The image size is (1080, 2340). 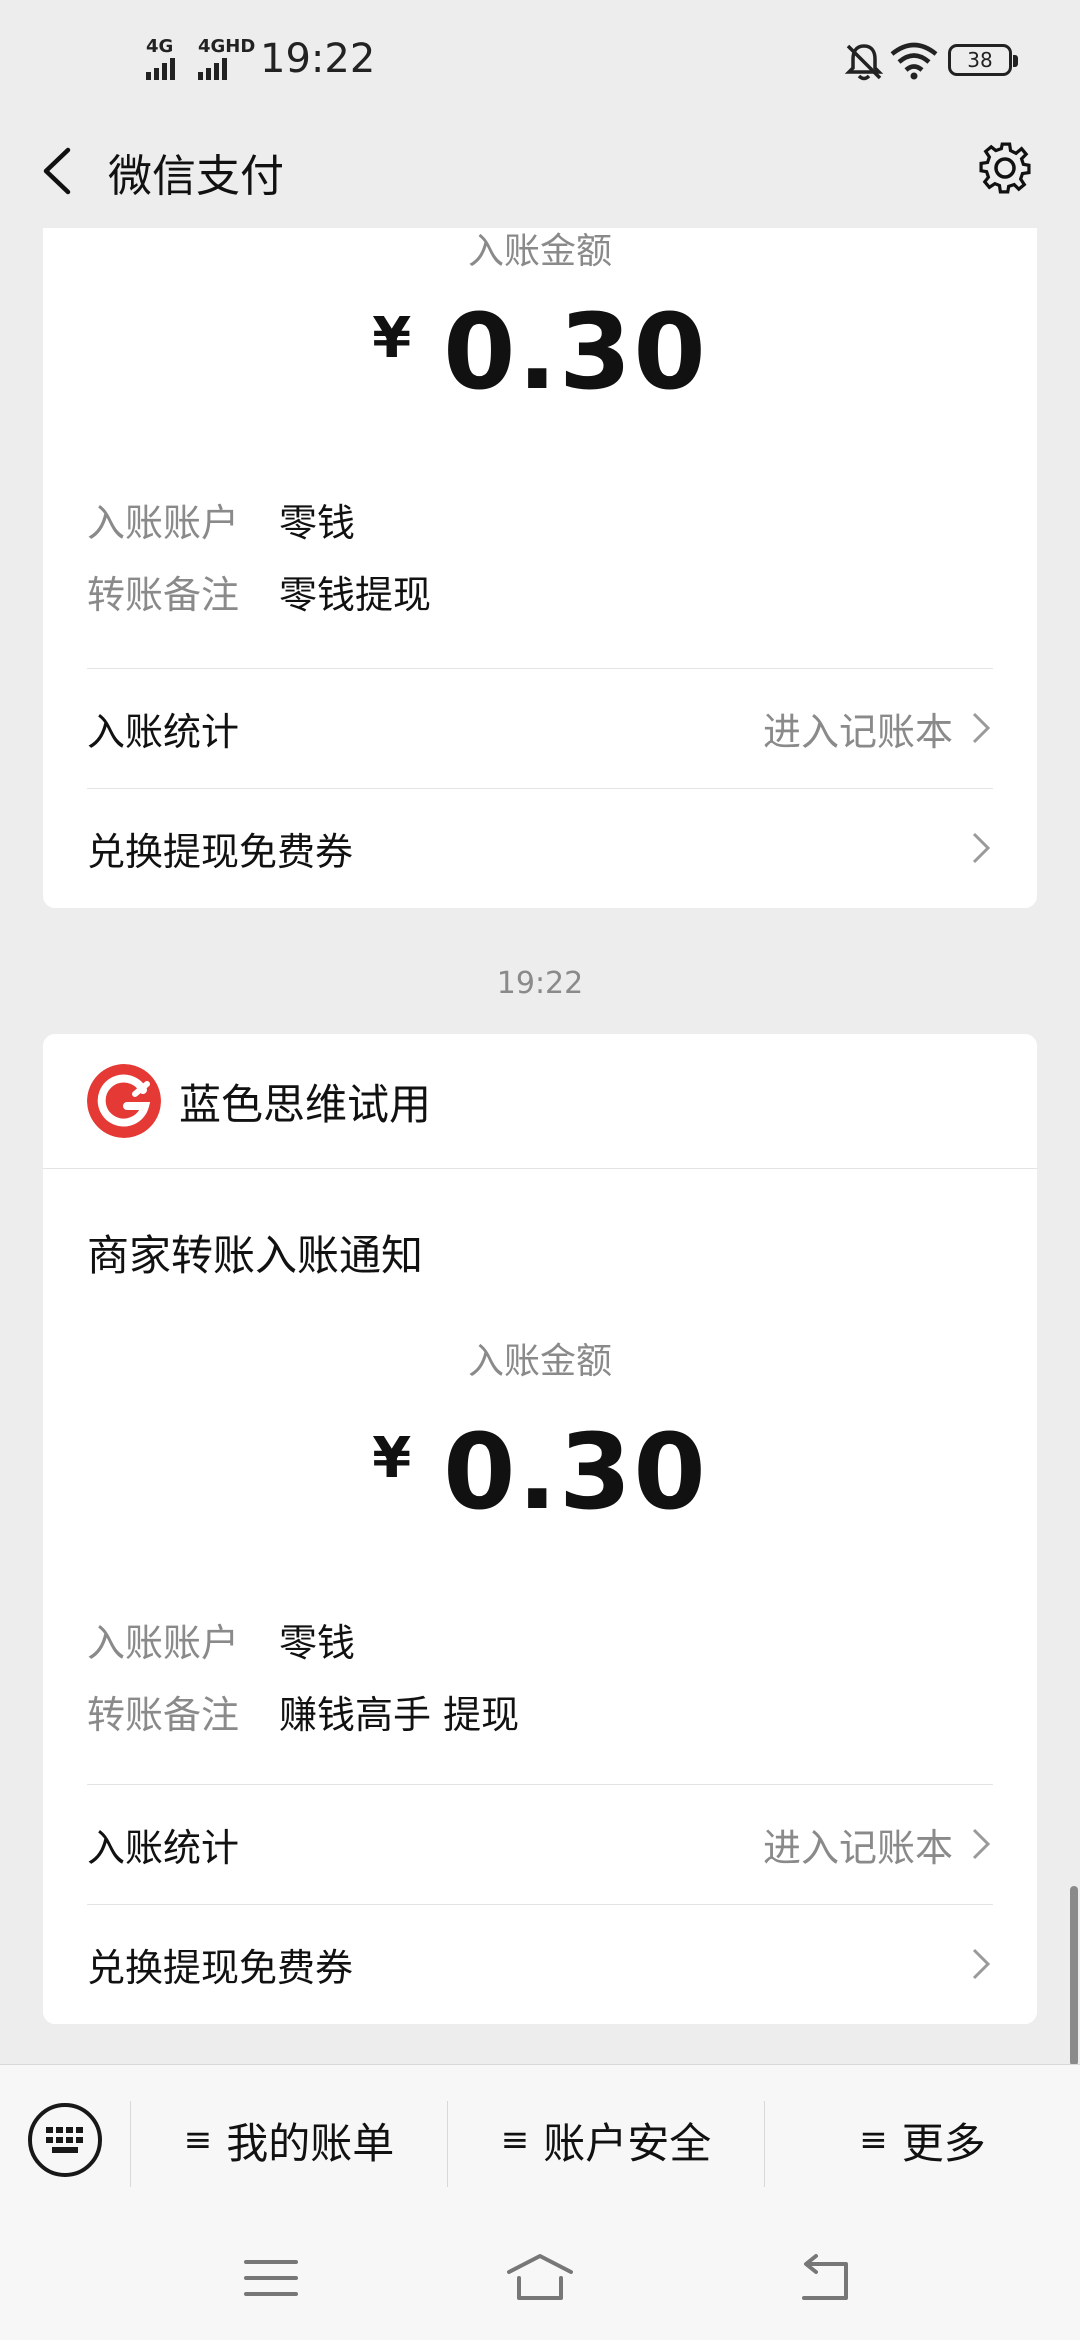 What do you see at coordinates (255, 1255) in the screenshot?
I see `notice-title: 商家转账入账通知` at bounding box center [255, 1255].